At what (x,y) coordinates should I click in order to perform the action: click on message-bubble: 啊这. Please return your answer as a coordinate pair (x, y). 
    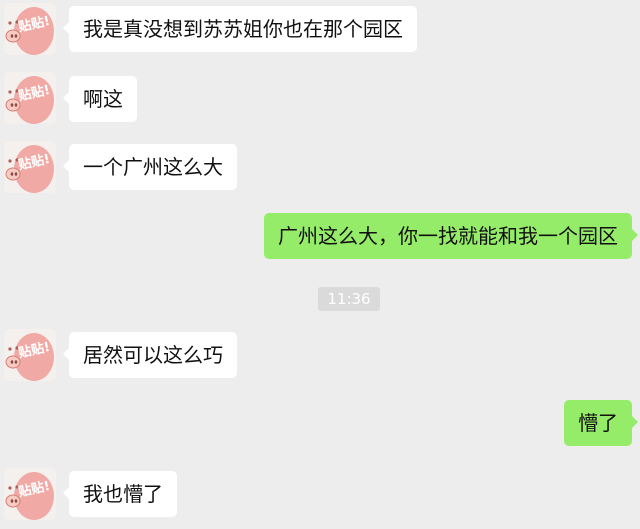
    Looking at the image, I should click on (100, 99).